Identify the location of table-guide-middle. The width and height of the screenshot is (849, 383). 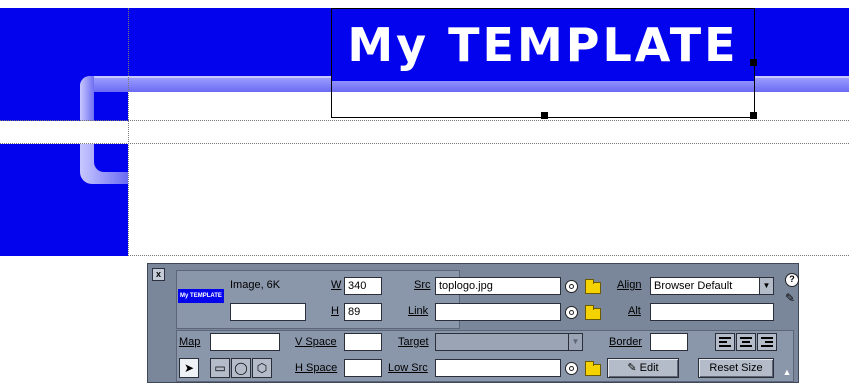
(424, 143).